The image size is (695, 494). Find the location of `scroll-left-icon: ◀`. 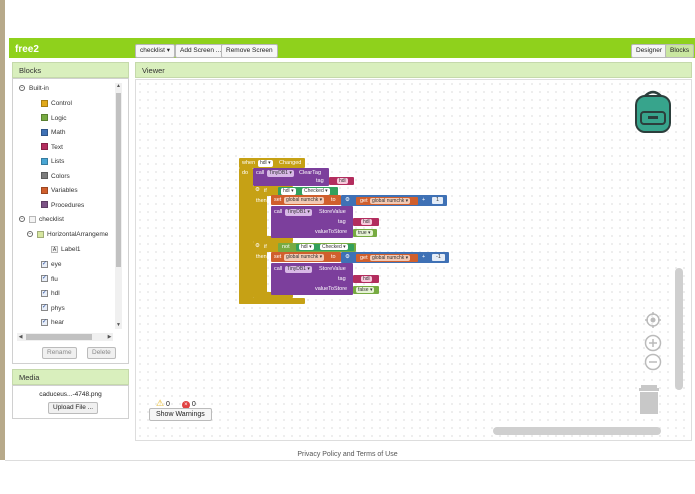

scroll-left-icon: ◀ is located at coordinates (20, 337).